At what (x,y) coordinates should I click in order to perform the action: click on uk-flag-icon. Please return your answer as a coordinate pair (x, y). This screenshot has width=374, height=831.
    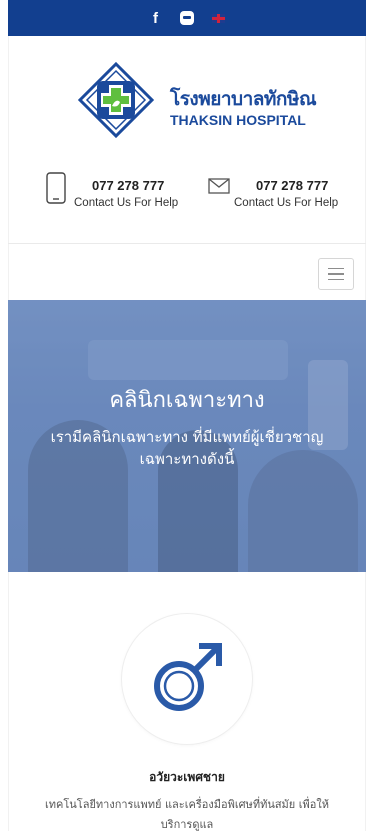
    Looking at the image, I should click on (218, 18).